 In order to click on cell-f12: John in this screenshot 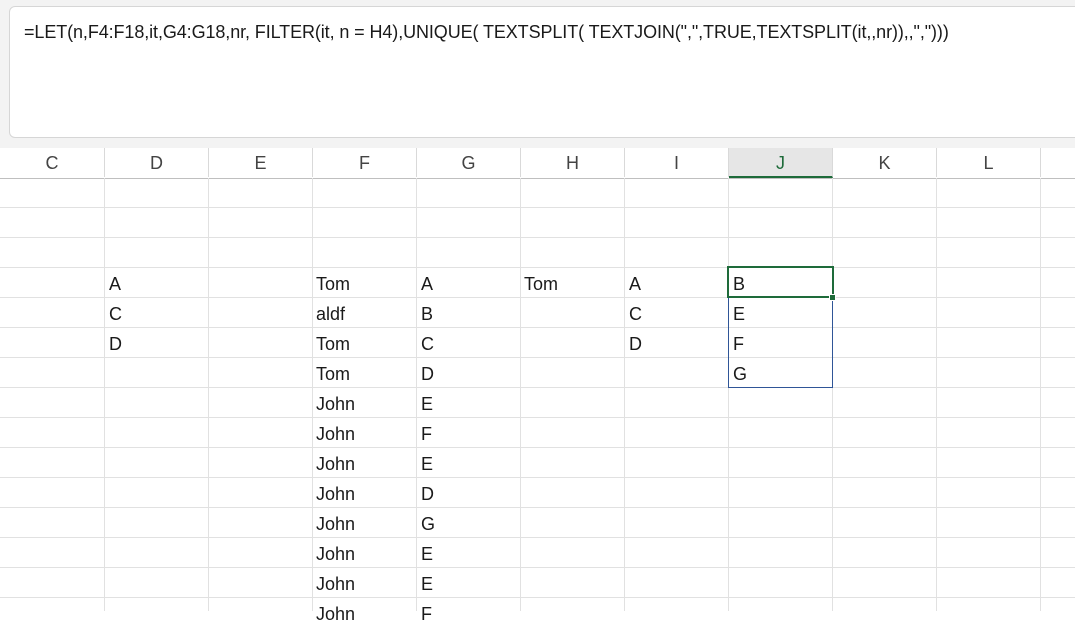, I will do `click(335, 524)`.